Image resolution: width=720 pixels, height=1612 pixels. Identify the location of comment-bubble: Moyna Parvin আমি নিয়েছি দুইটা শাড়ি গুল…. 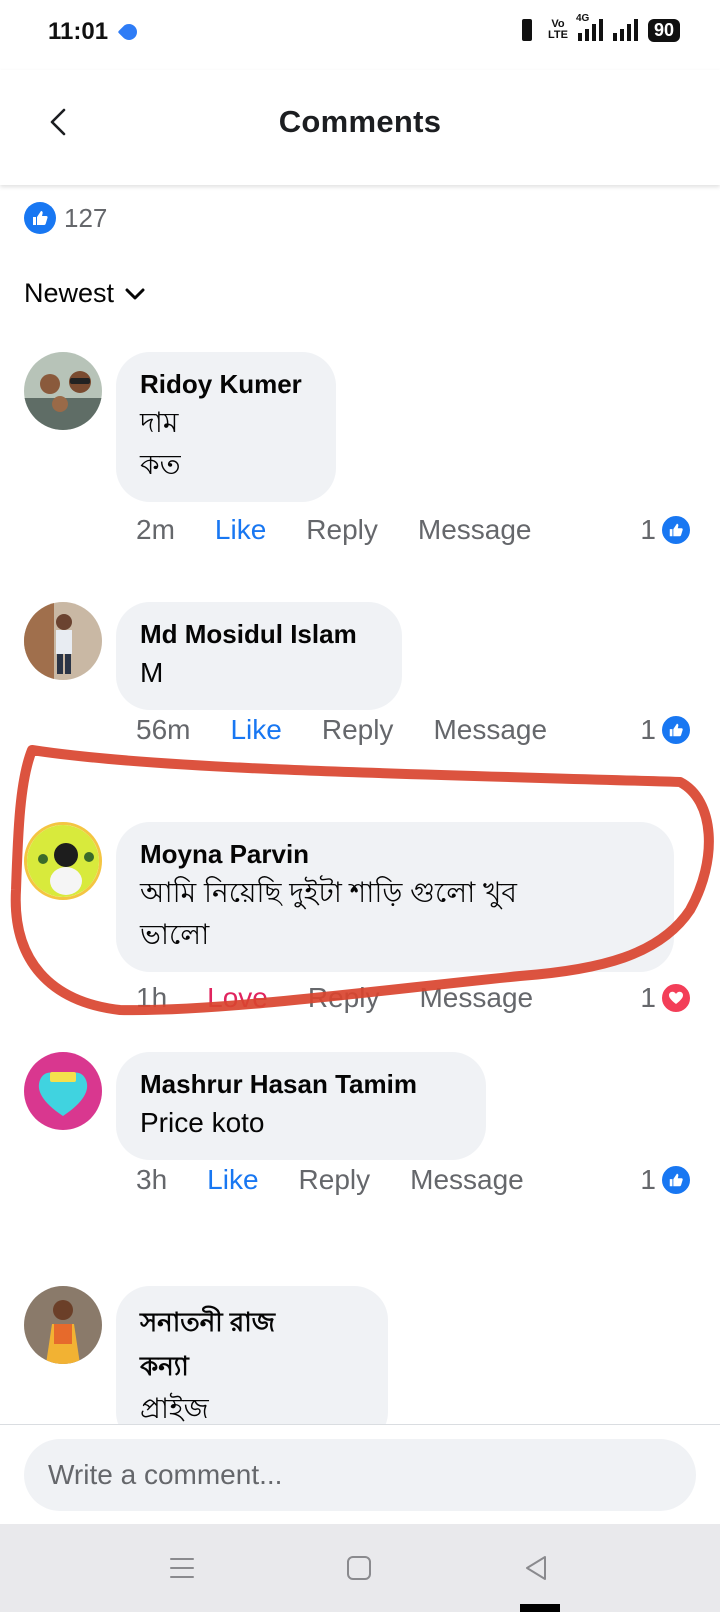
(395, 897).